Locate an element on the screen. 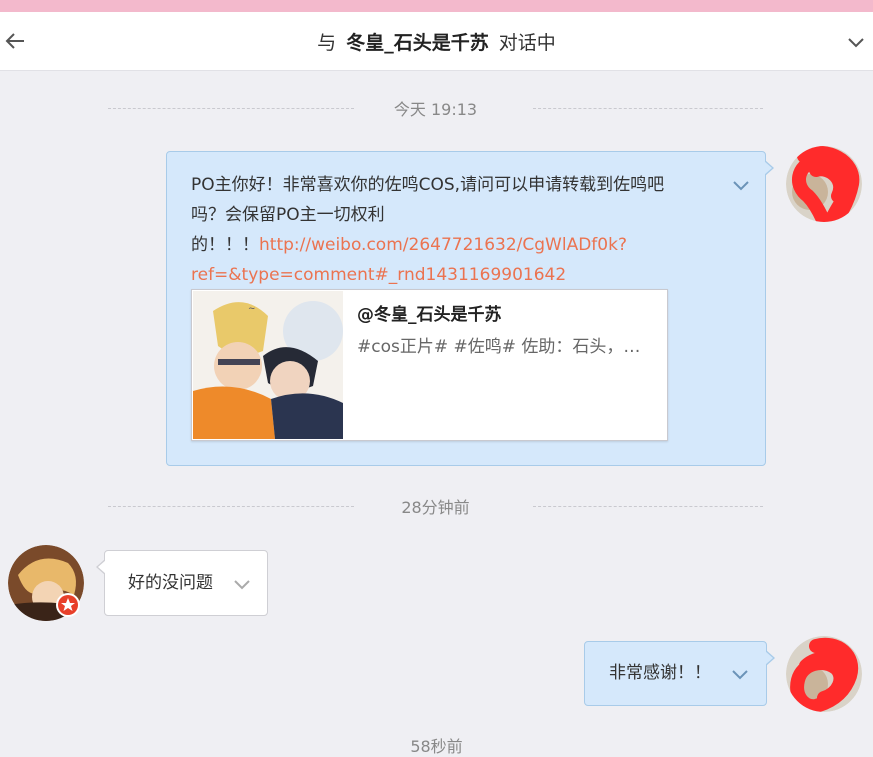 The image size is (873, 757). top-color-band is located at coordinates (436, 6).